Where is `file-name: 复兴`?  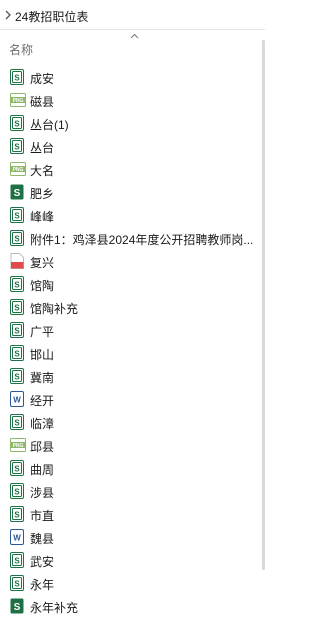 file-name: 复兴 is located at coordinates (42, 263).